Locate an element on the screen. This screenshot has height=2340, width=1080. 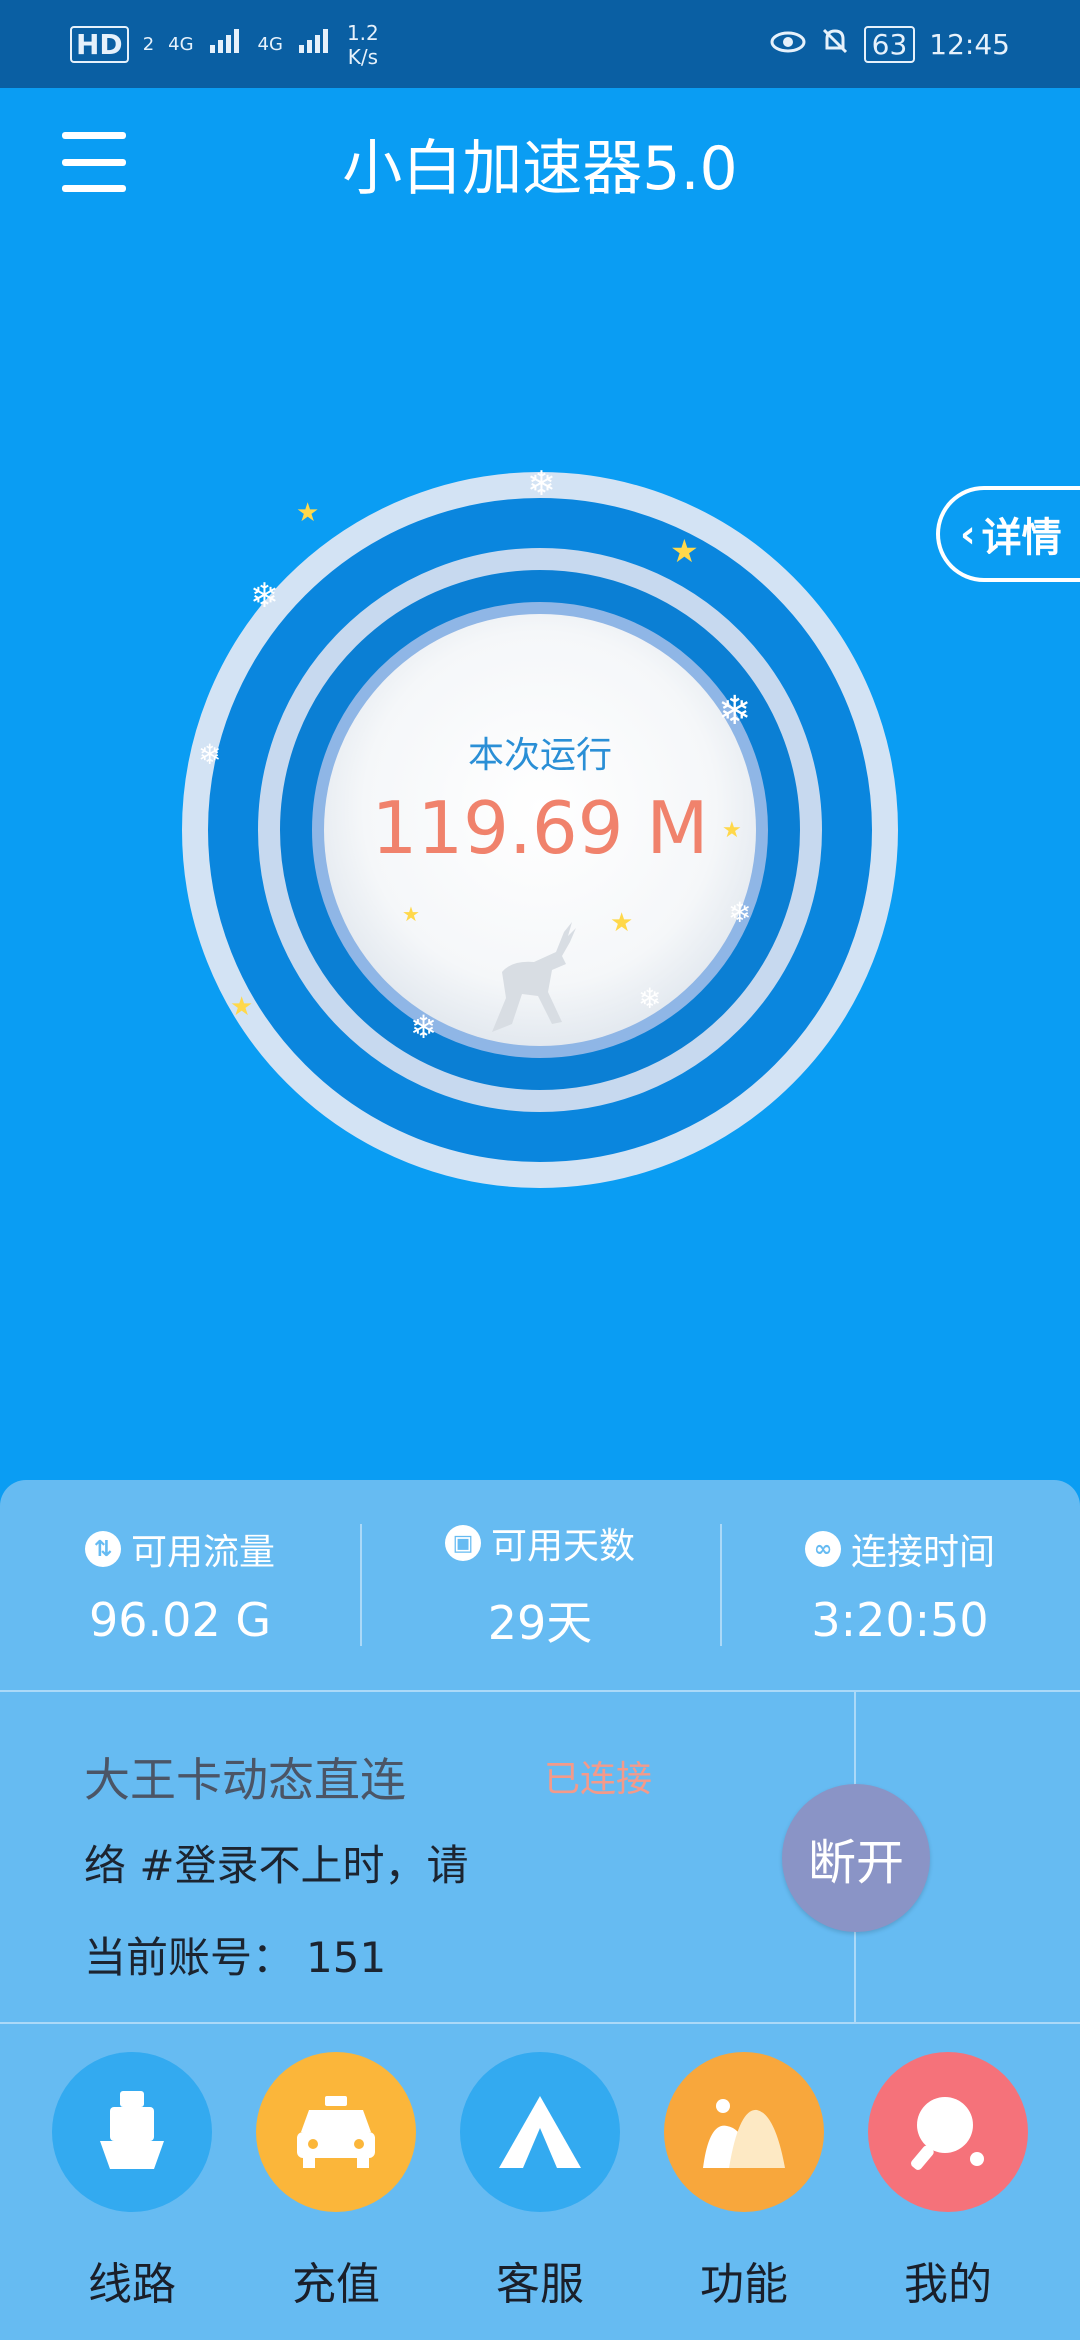
run-value: 119.69 M is located at coordinates (540, 828).